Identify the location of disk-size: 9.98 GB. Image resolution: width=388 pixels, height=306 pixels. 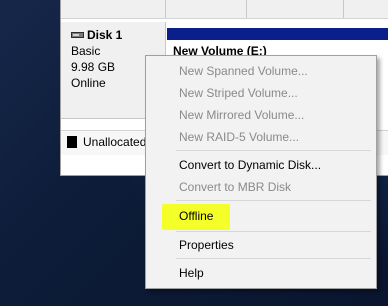
(93, 67).